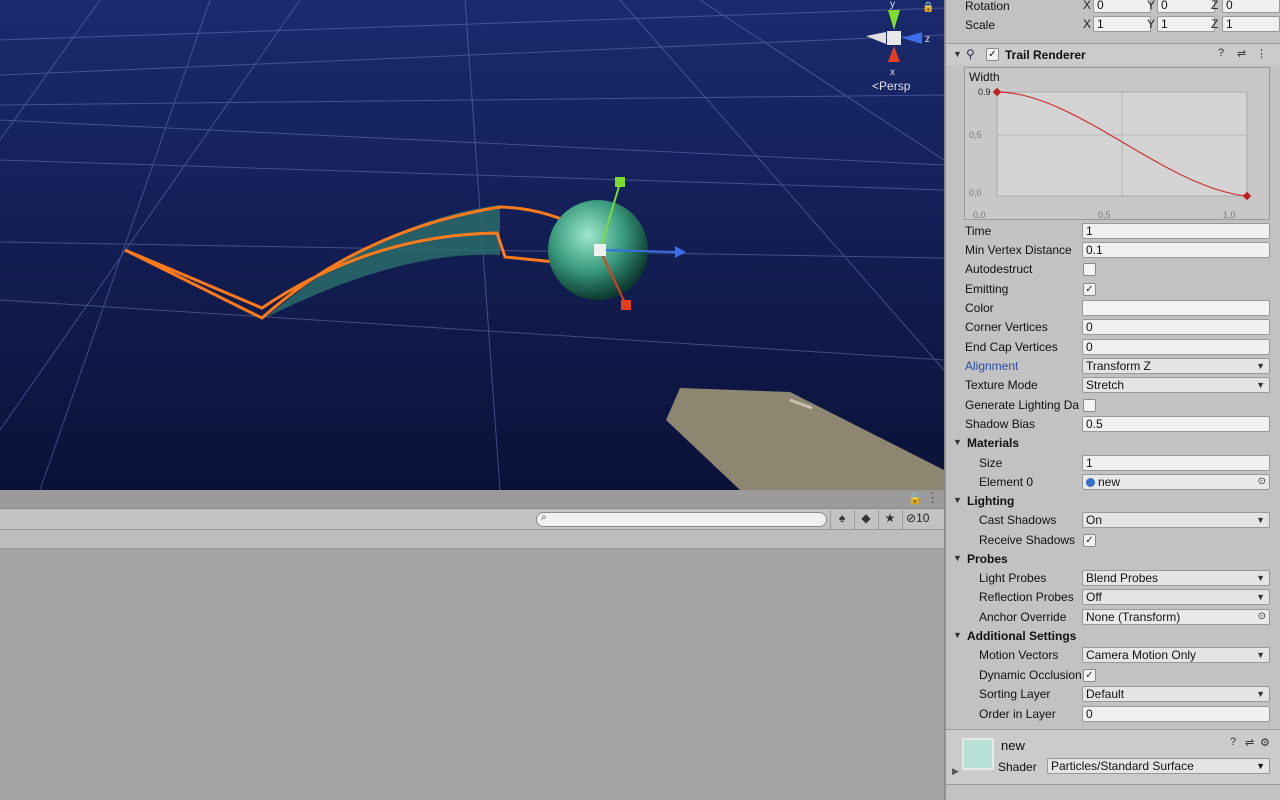 The height and width of the screenshot is (800, 1280). I want to click on rotation-z-field: 0, so click(1251, 6).